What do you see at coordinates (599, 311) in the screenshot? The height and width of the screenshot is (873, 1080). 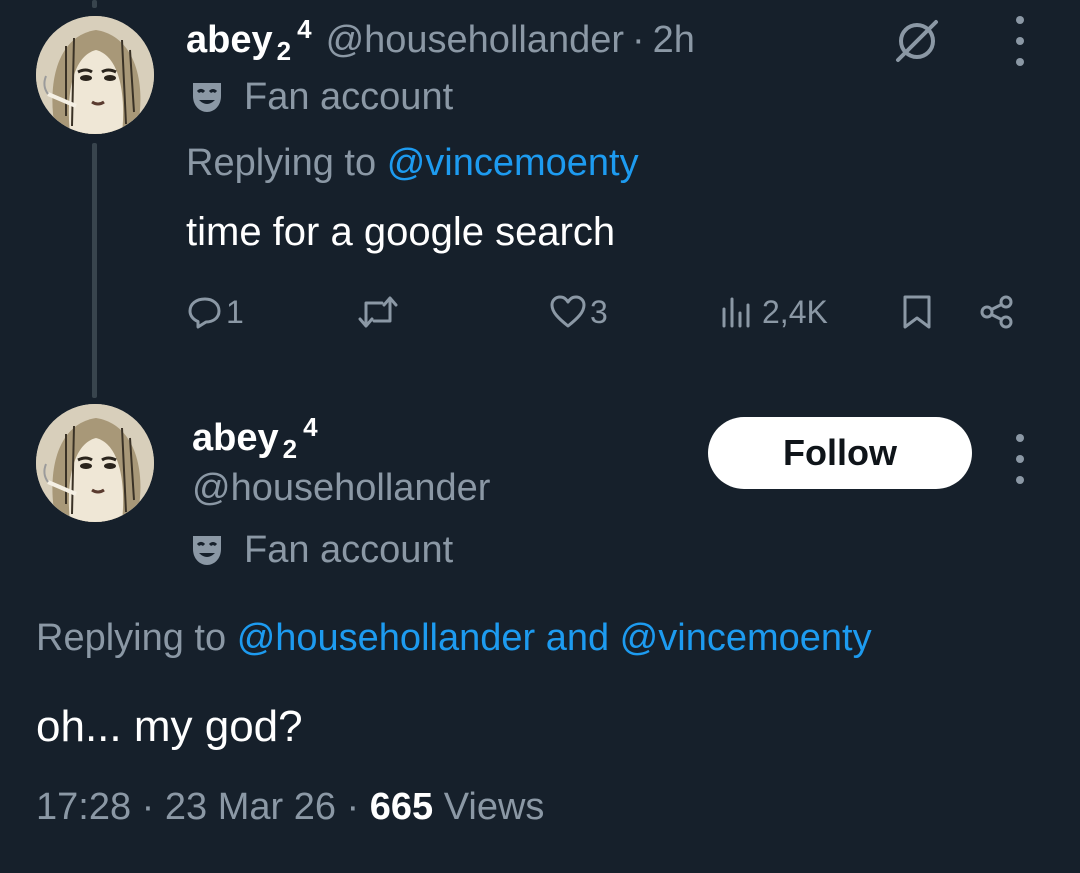 I see `like-count: 3` at bounding box center [599, 311].